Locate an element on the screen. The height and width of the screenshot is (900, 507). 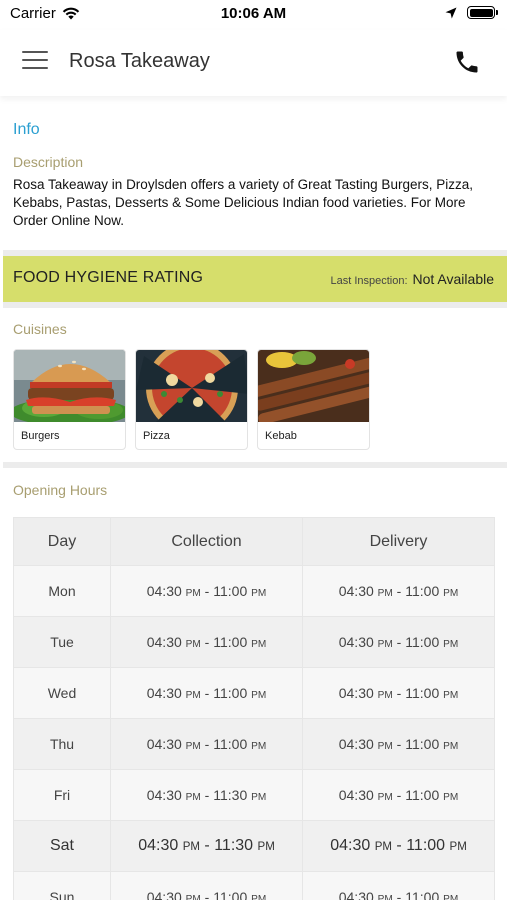
phone-icon is located at coordinates (467, 62).